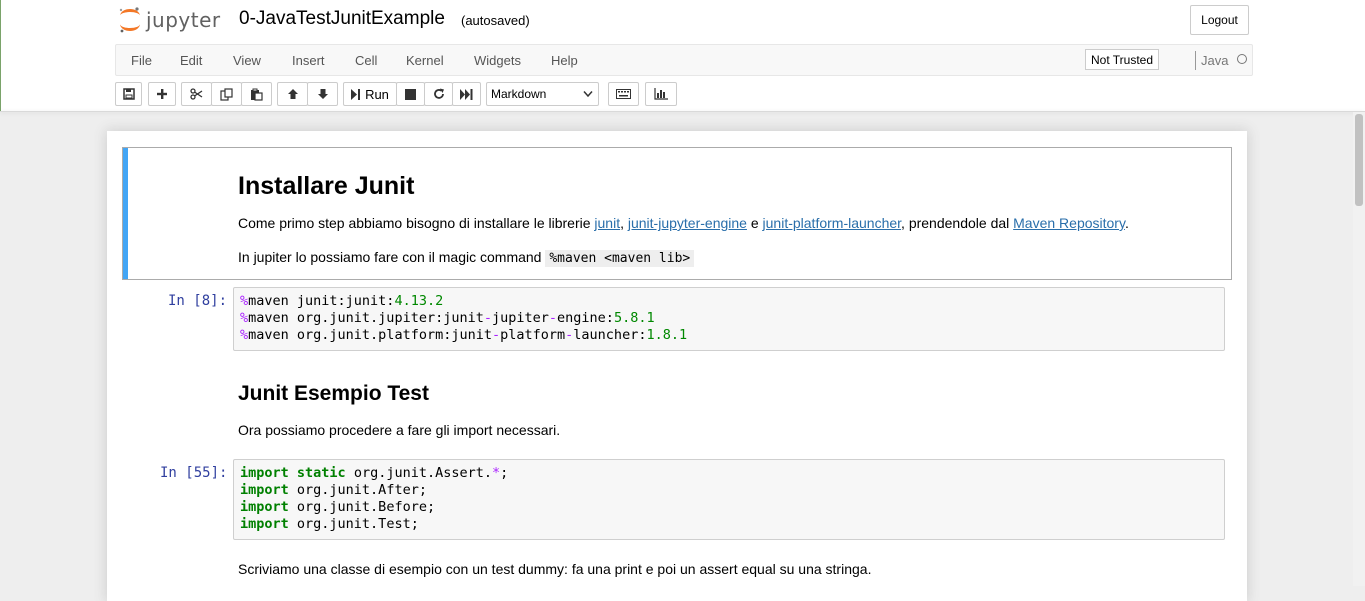  What do you see at coordinates (342, 19) in the screenshot?
I see `notebook-name: 0-JavaTestJunitExample` at bounding box center [342, 19].